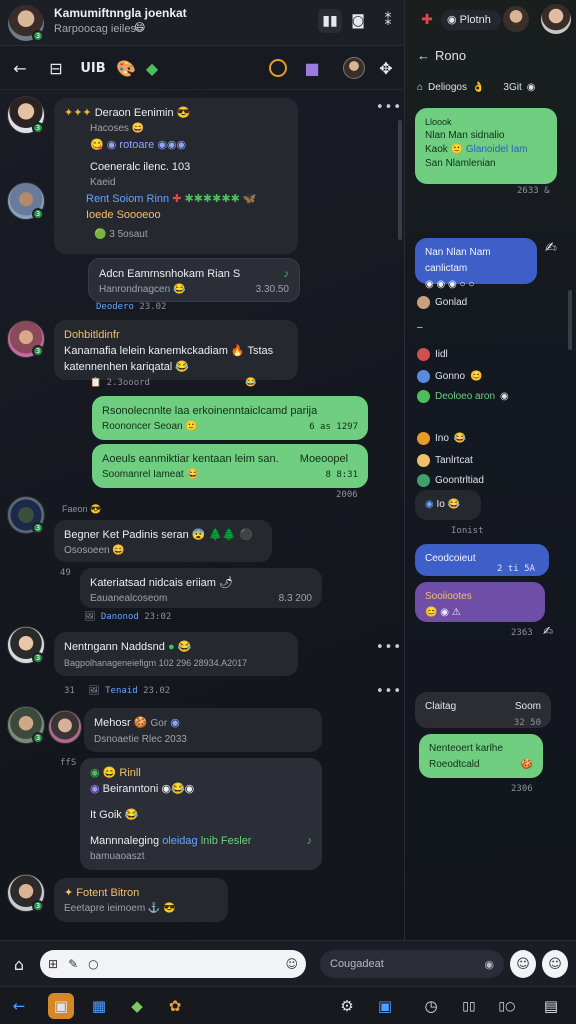 This screenshot has width=576, height=1024. What do you see at coordinates (412, 964) in the screenshot?
I see `search-input: Cougadeat ◉` at bounding box center [412, 964].